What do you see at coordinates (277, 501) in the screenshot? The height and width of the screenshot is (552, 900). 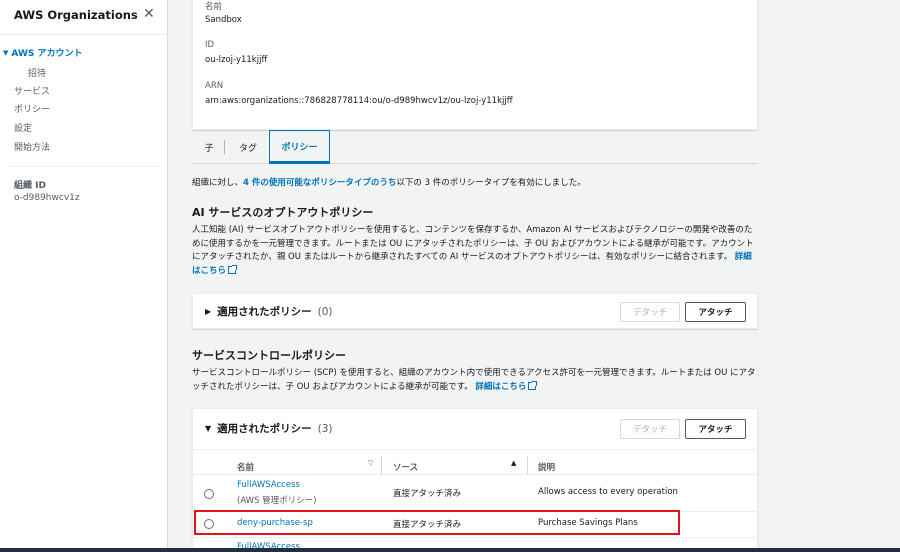 I see `policy-type-label: (AWS 管理ポリシー)` at bounding box center [277, 501].